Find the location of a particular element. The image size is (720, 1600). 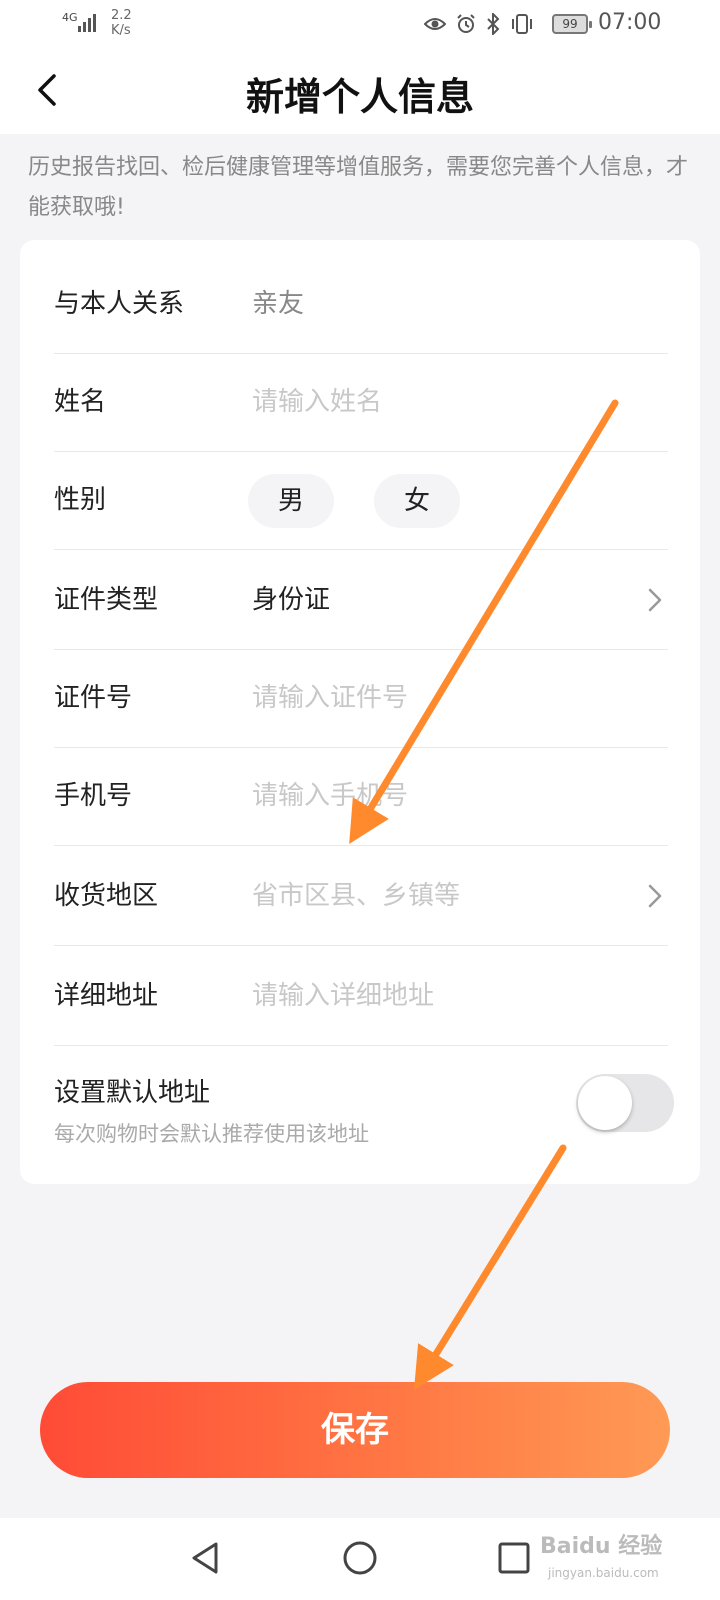

region-select is located at coordinates (442, 896).